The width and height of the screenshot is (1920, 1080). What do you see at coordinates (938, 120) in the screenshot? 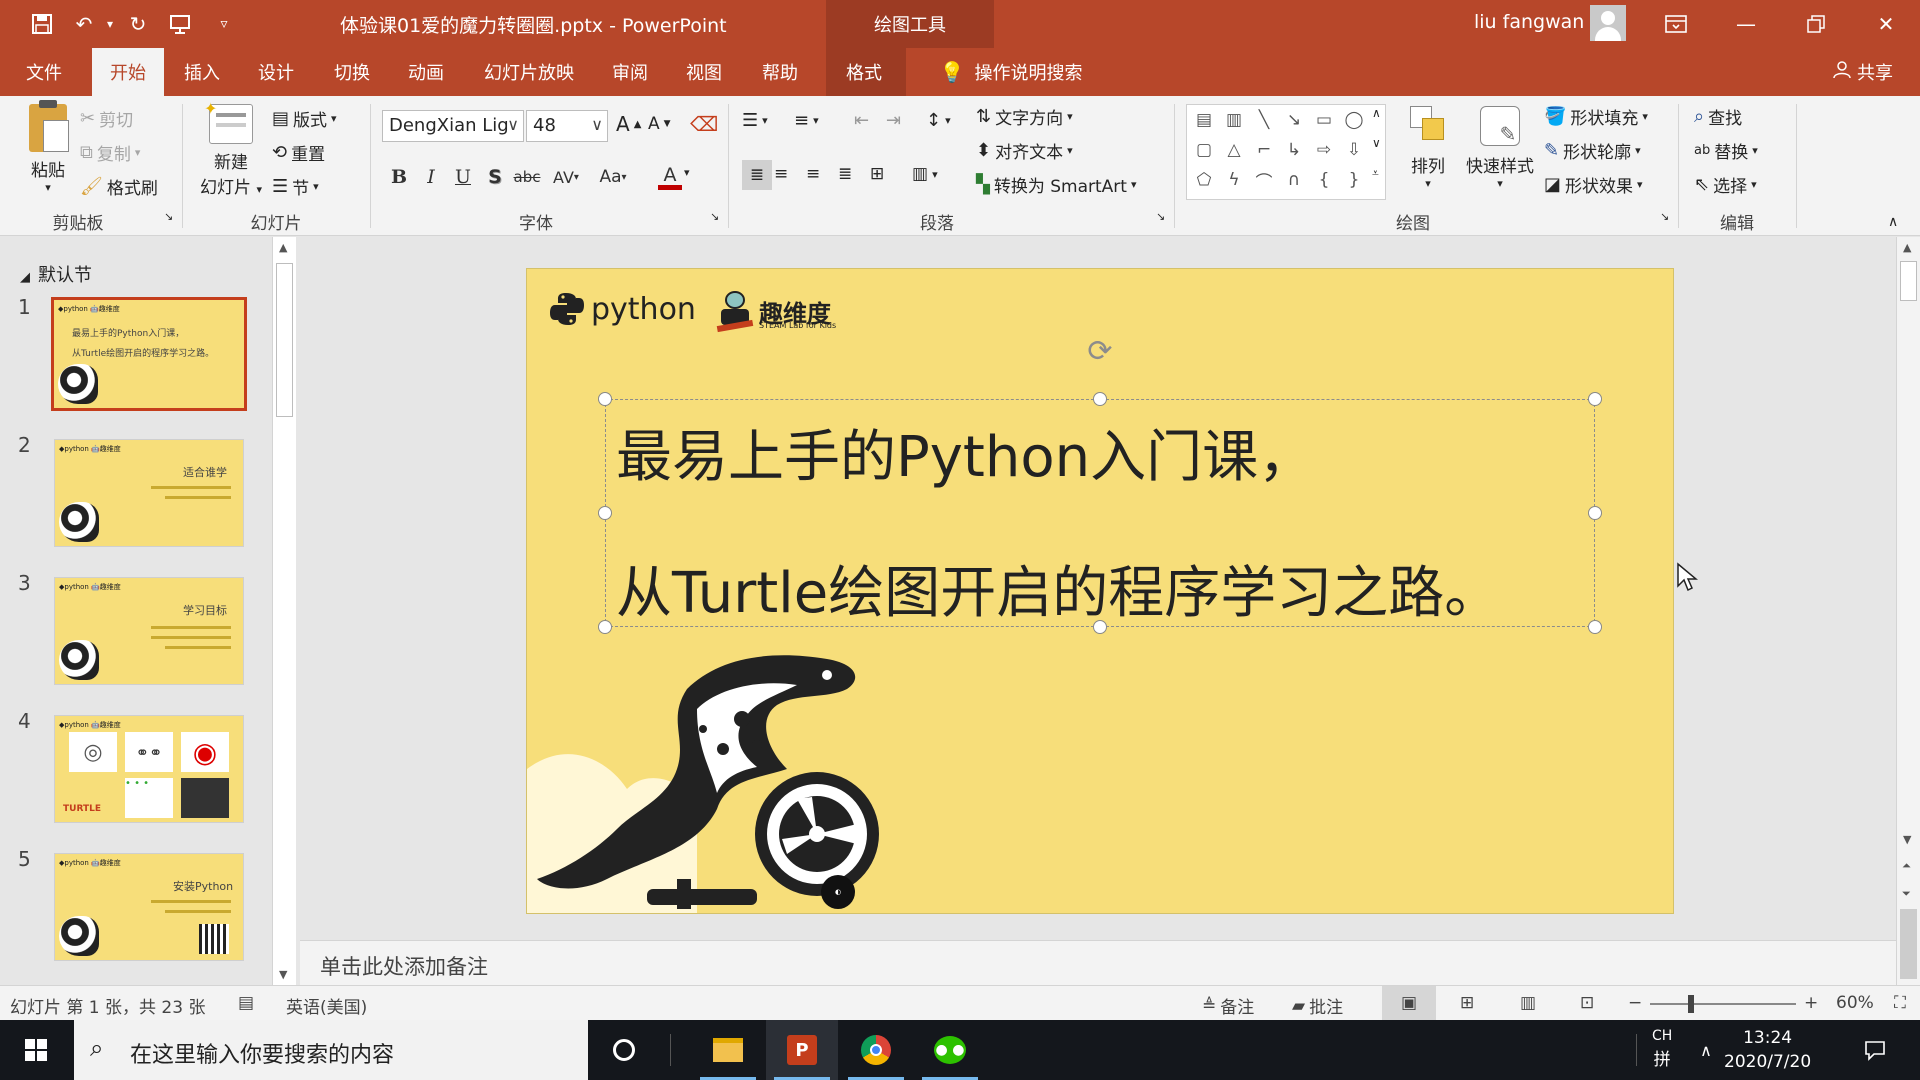
I see `line-spacing-icon: ↕ ▾` at bounding box center [938, 120].